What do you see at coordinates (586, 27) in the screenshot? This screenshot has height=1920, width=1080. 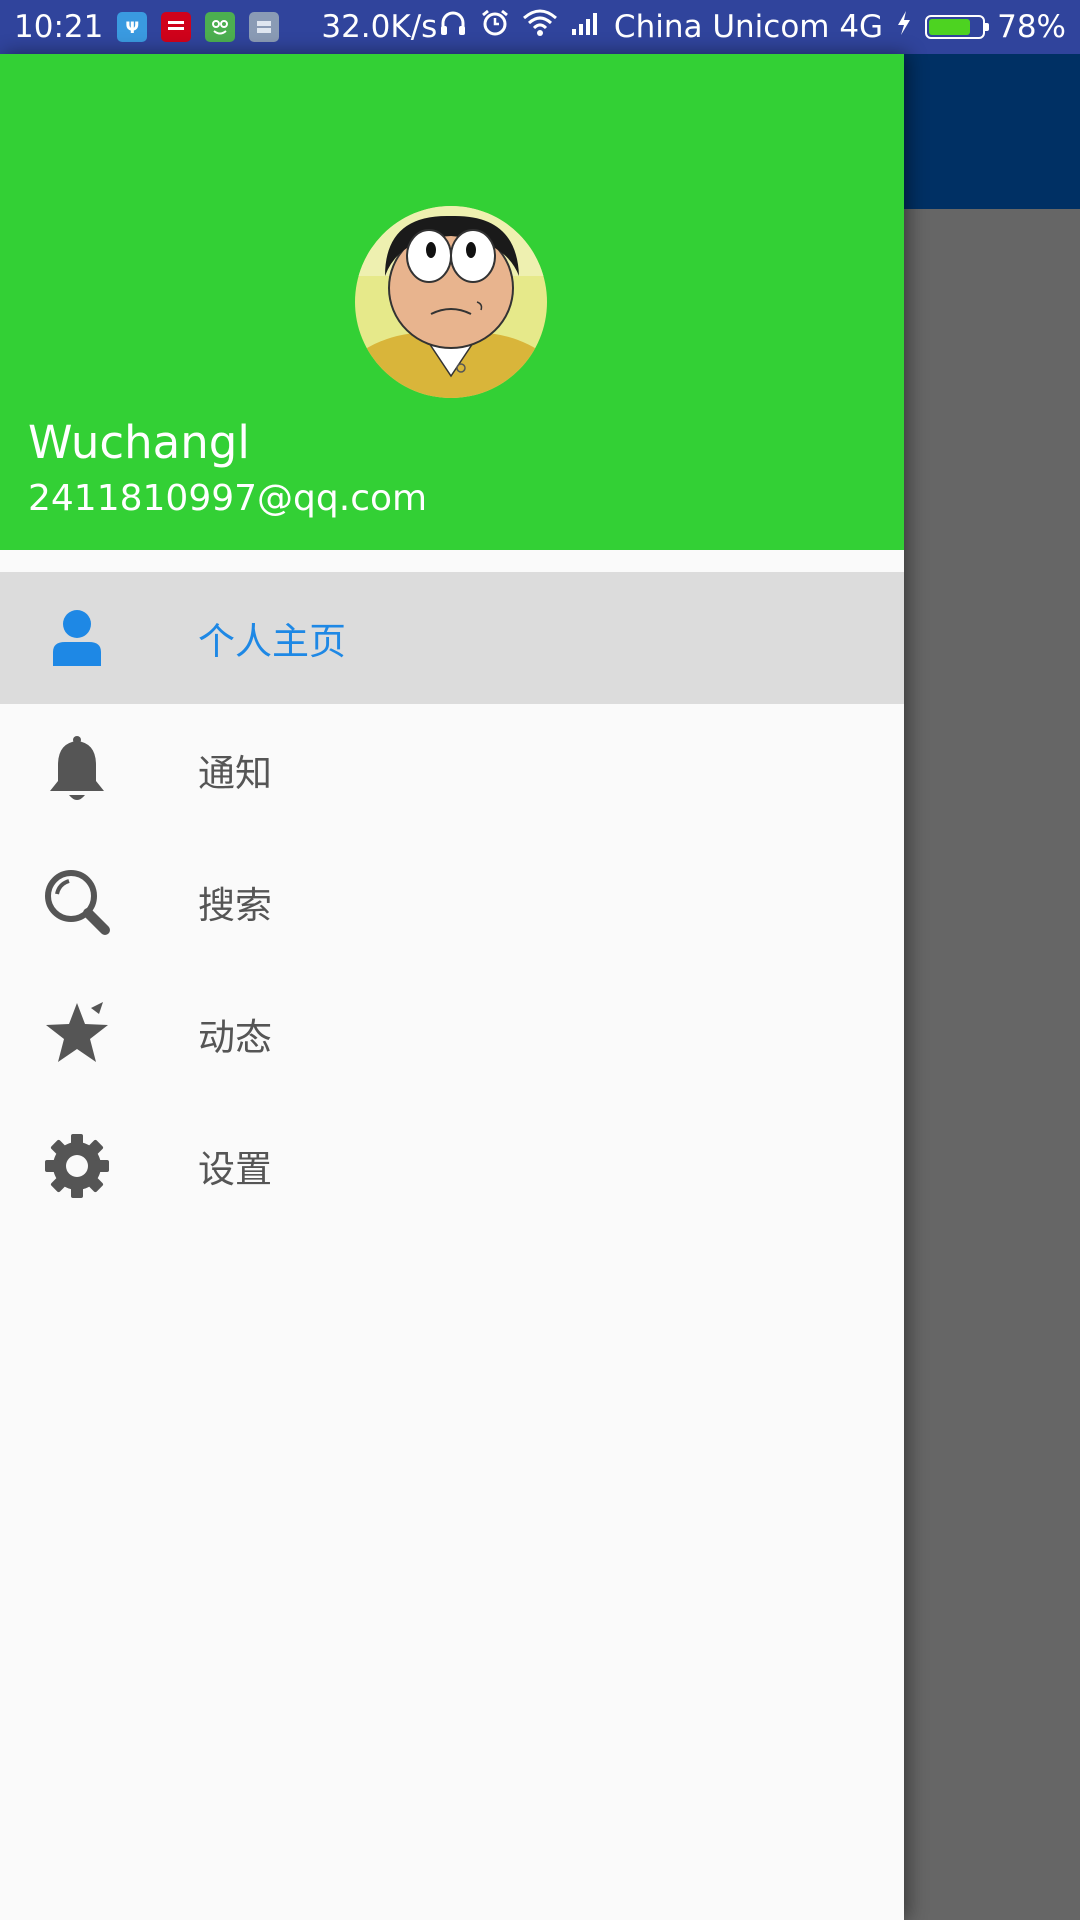 I see `signal-icon` at bounding box center [586, 27].